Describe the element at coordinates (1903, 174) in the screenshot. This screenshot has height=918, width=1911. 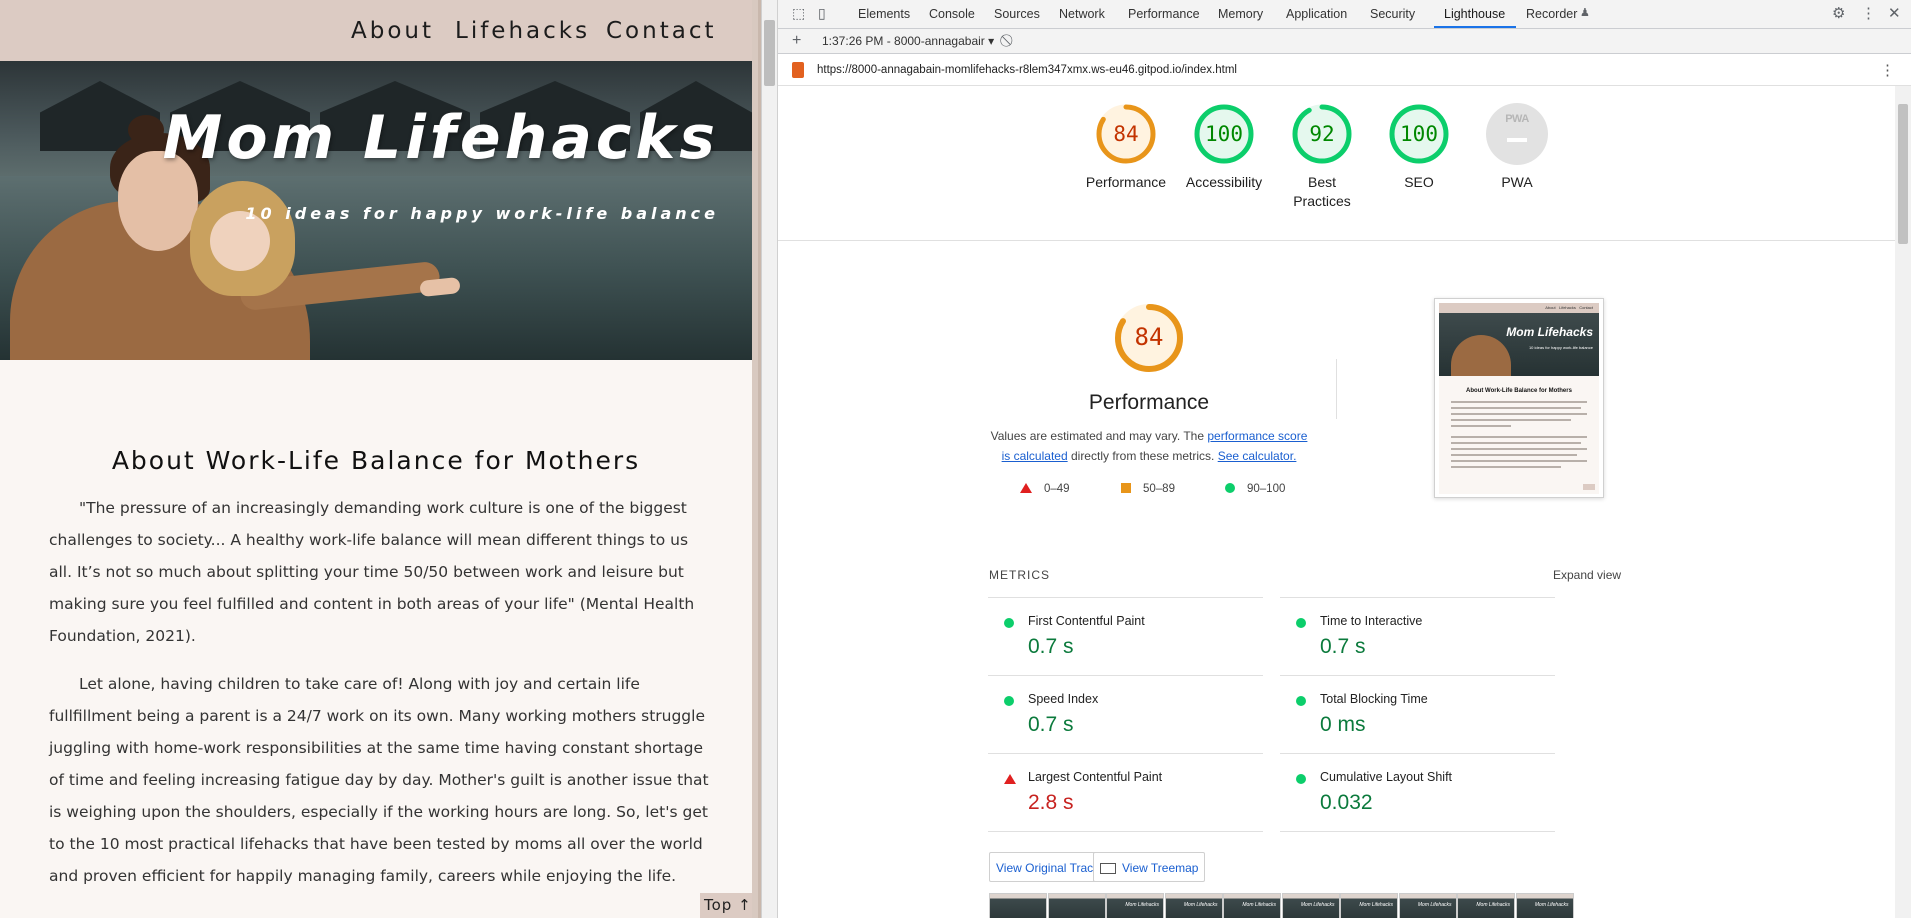
I see `report-scrollbar-thumb` at that location.